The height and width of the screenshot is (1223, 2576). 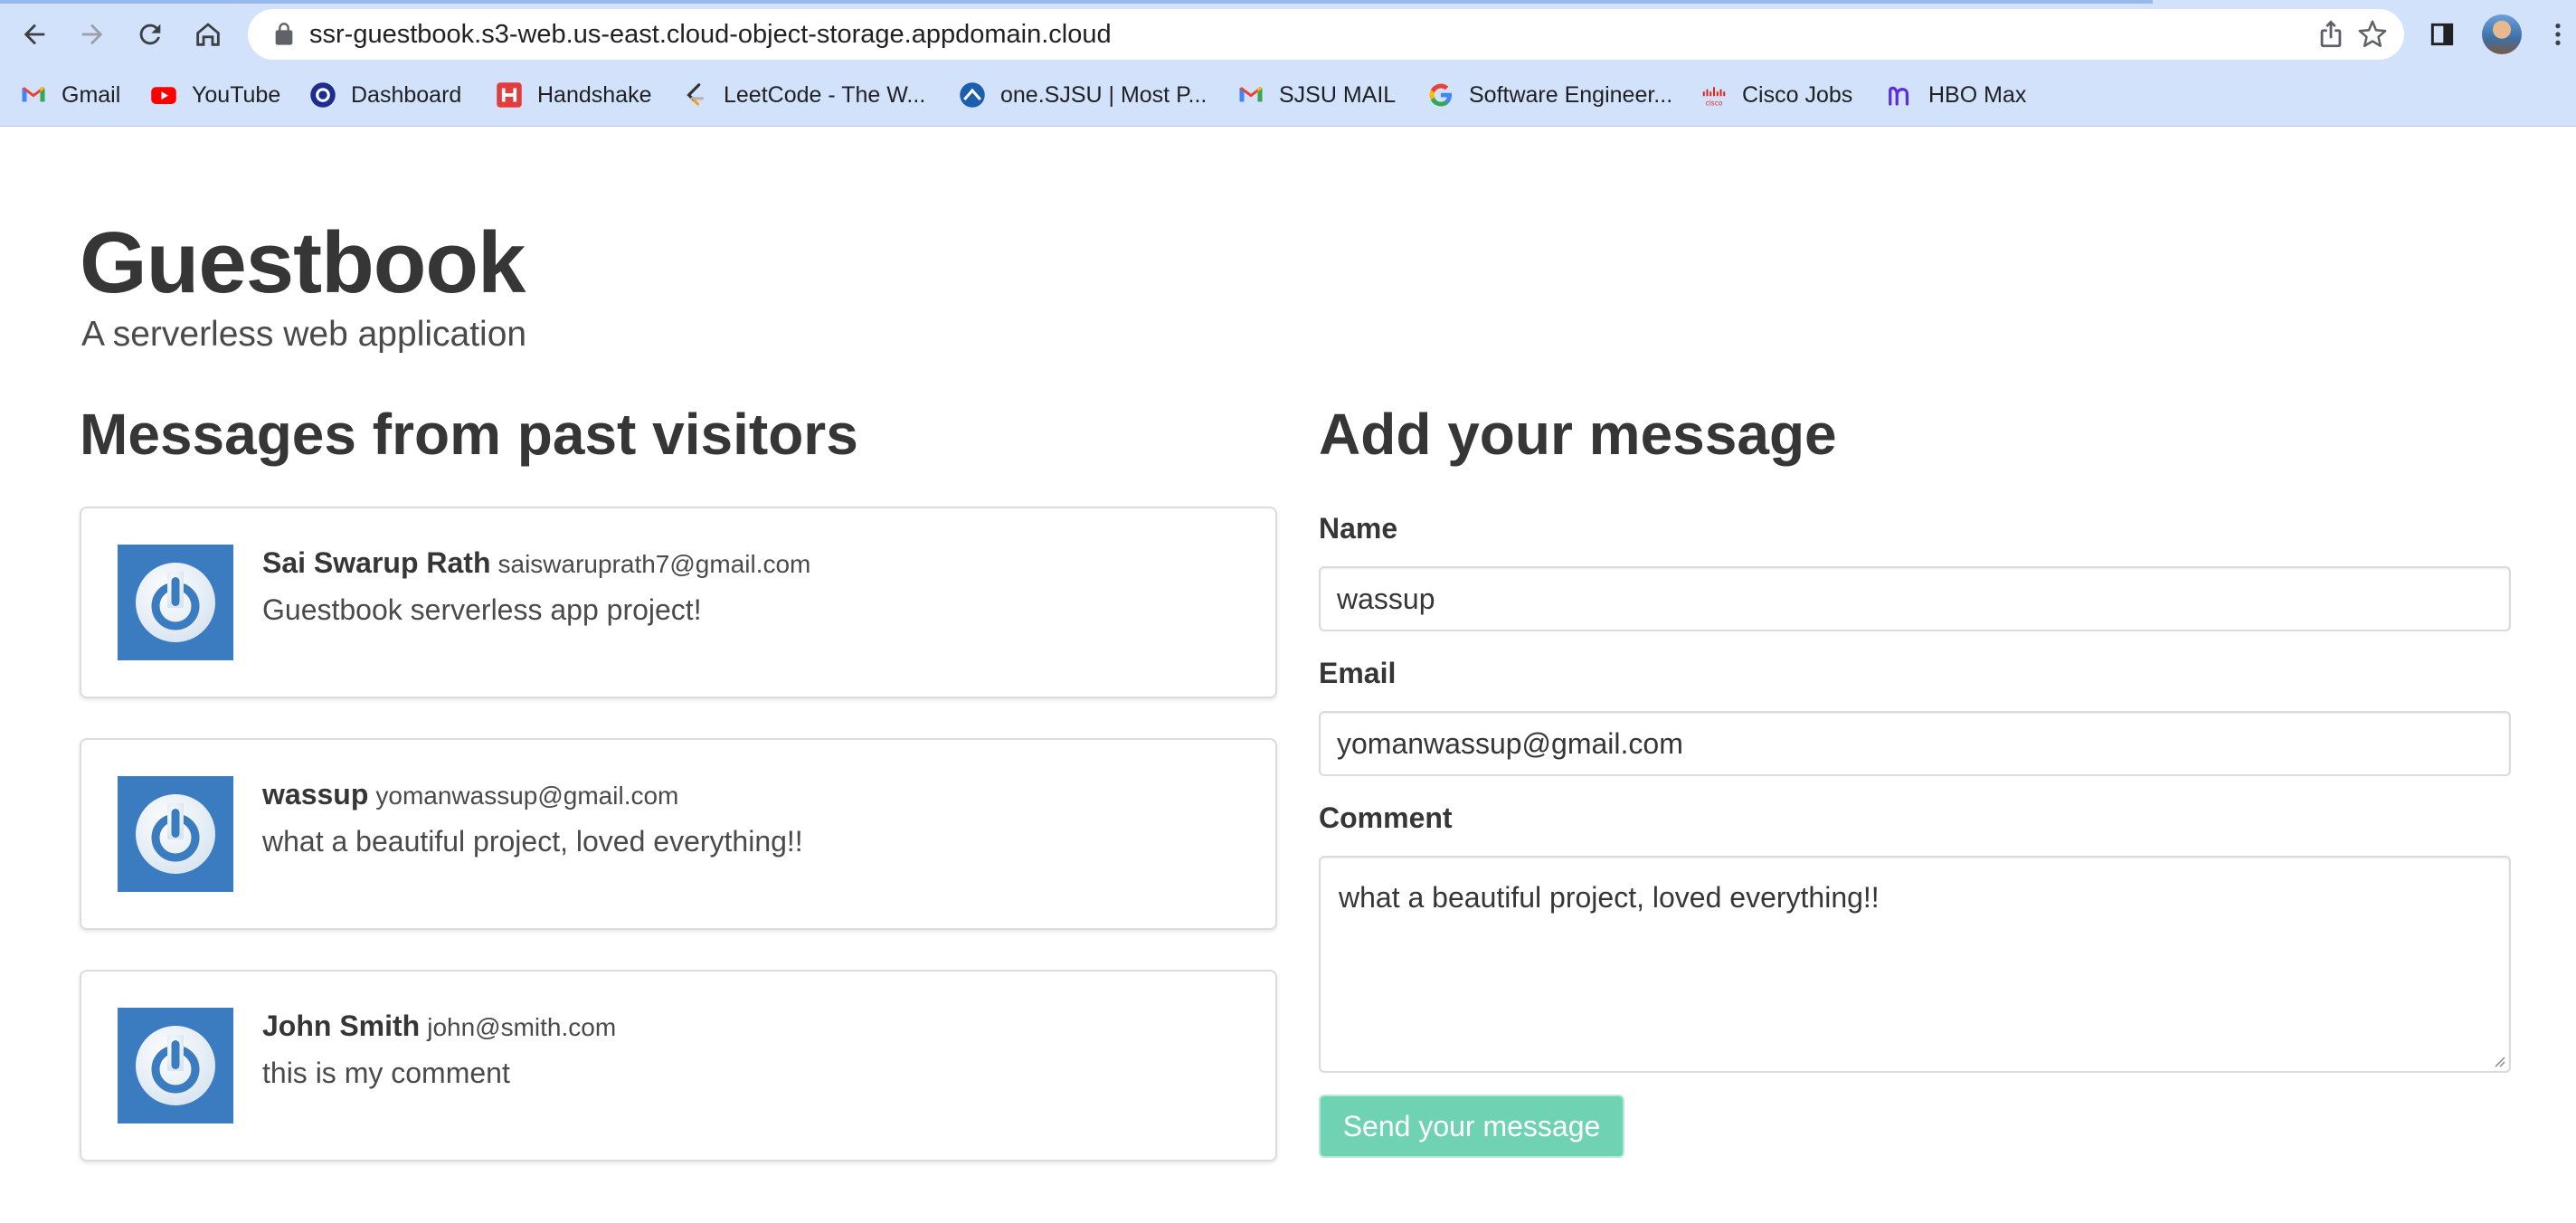 I want to click on star-icon, so click(x=2373, y=34).